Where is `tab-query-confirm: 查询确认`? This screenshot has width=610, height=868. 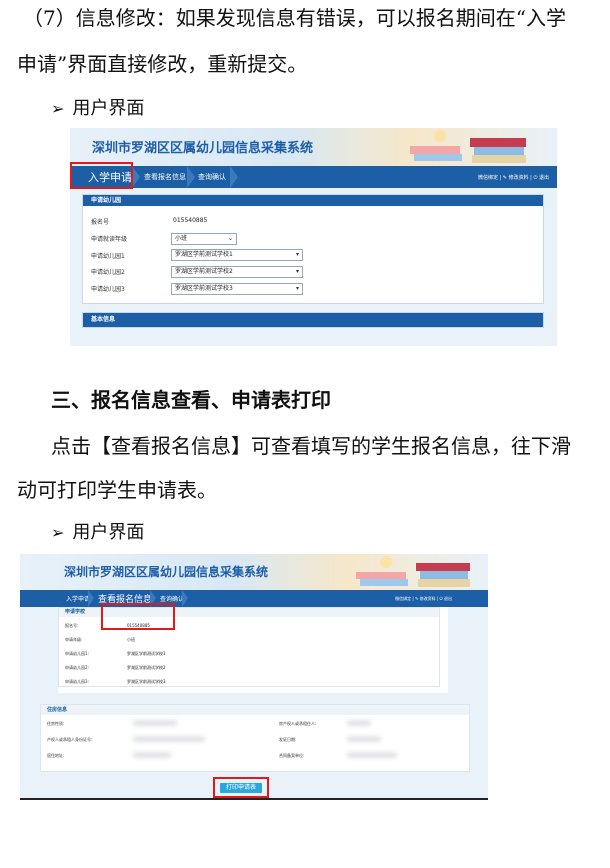
tab-query-confirm: 查询确认 is located at coordinates (212, 177).